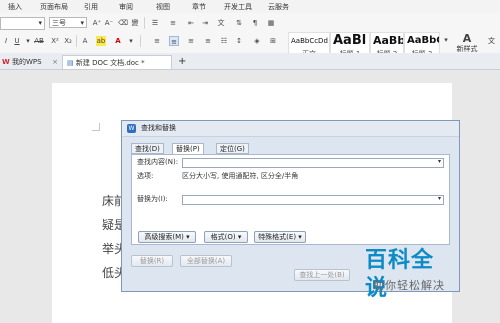 Image resolution: width=500 pixels, height=323 pixels. Describe the element at coordinates (145, 176) in the screenshot. I see `options-label: 选项:` at that location.